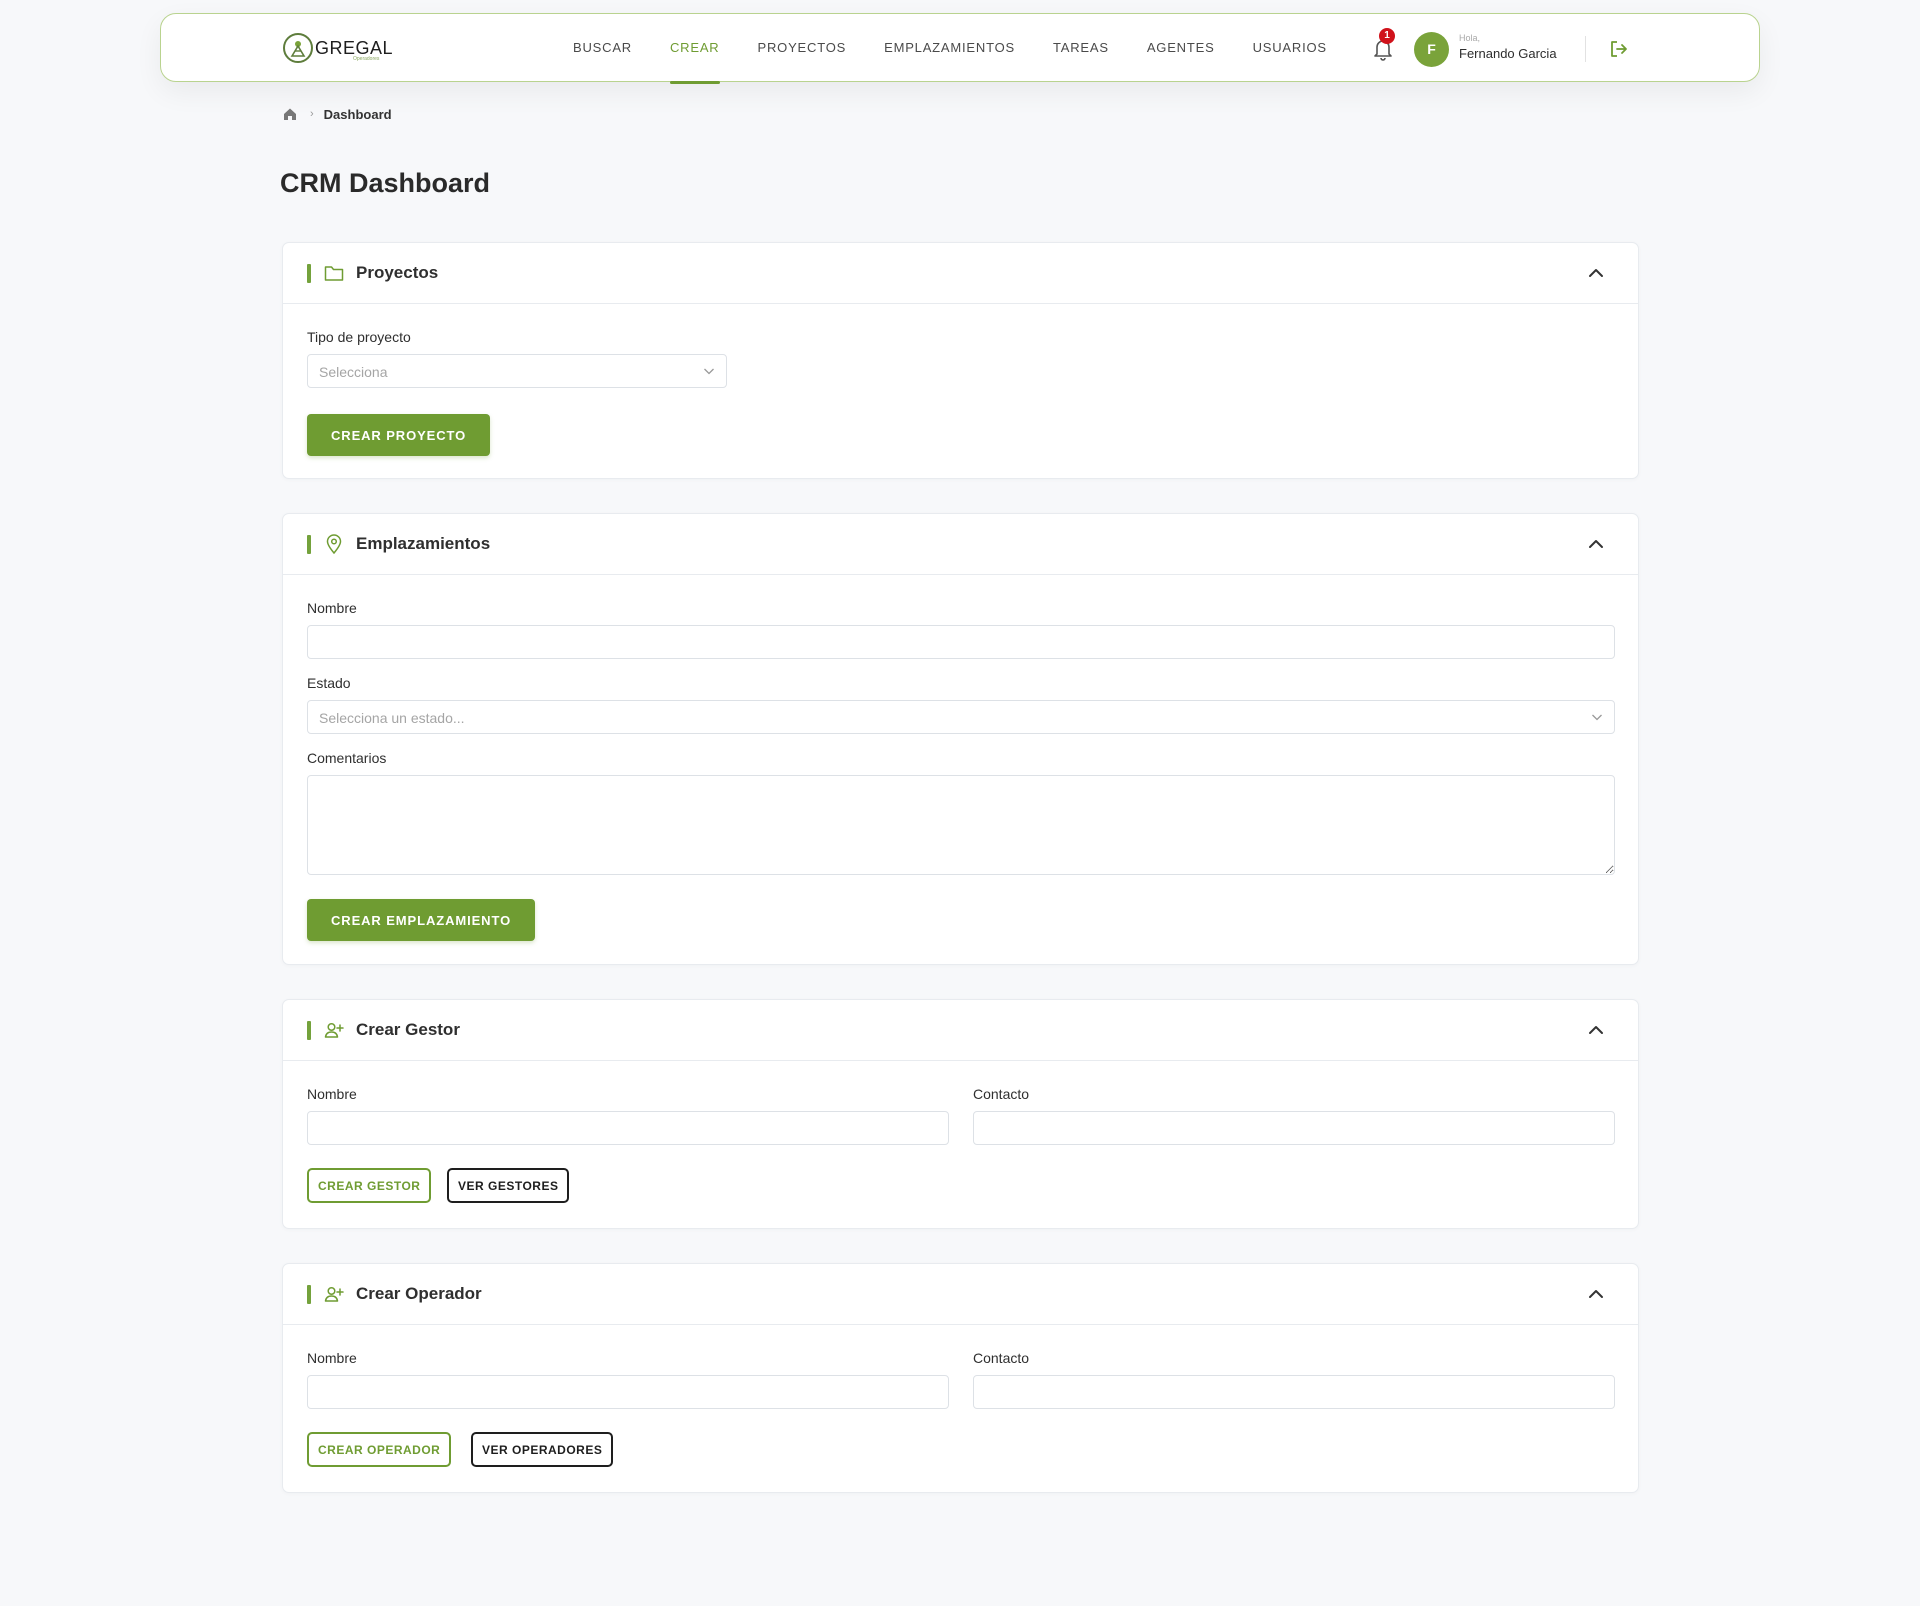 The height and width of the screenshot is (1606, 1920). I want to click on emplazamiento-nombre-label: Nombre, so click(332, 608).